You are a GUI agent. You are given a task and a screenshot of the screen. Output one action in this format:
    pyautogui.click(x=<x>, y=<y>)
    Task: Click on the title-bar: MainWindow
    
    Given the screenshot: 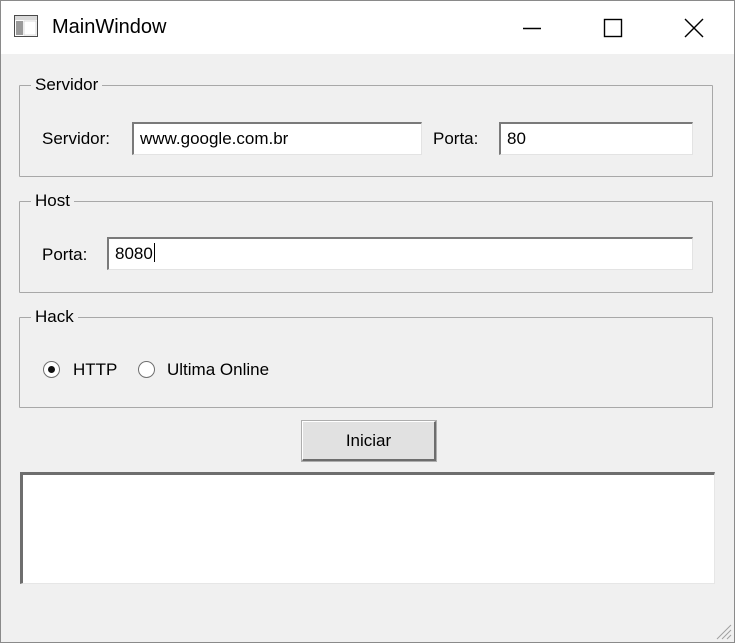 What is the action you would take?
    pyautogui.click(x=367, y=27)
    